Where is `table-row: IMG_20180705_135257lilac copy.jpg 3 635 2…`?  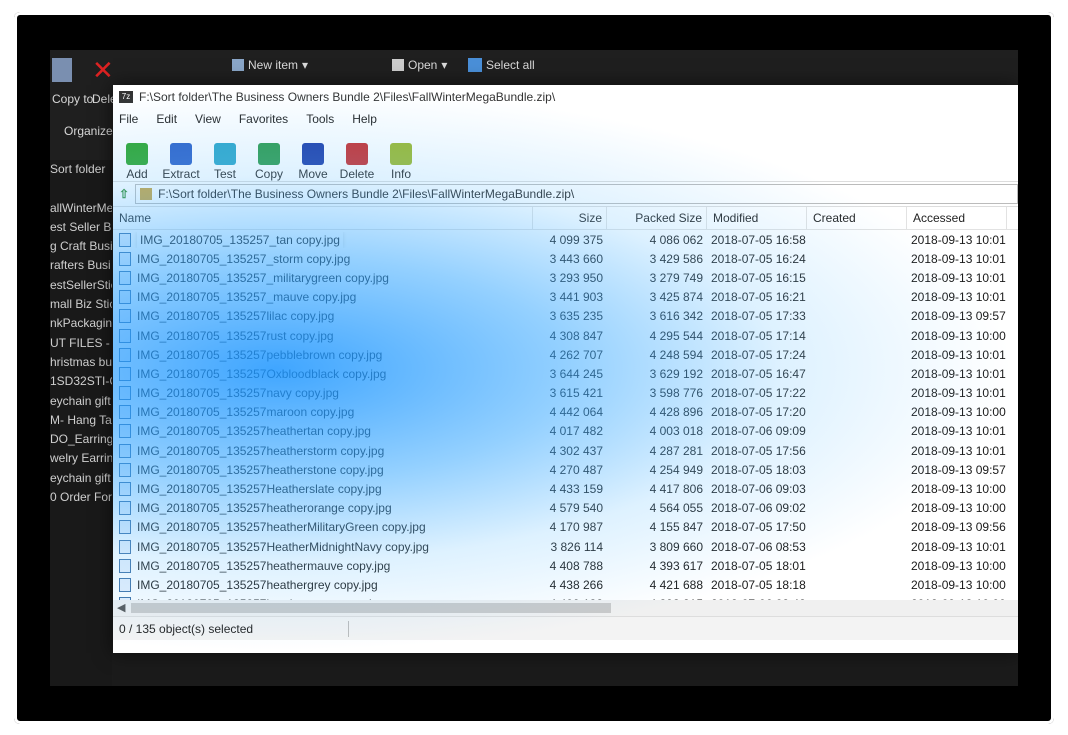 table-row: IMG_20180705_135257lilac copy.jpg 3 635 2… is located at coordinates (565, 316).